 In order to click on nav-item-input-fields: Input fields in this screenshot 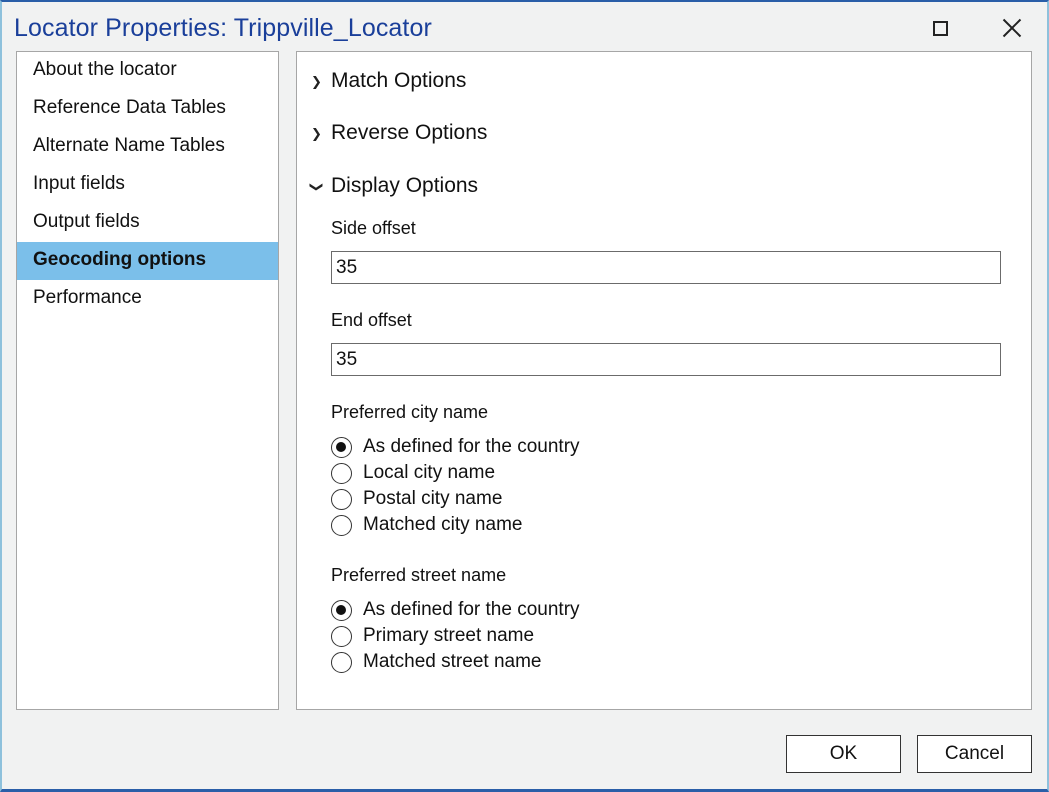, I will do `click(147, 185)`.